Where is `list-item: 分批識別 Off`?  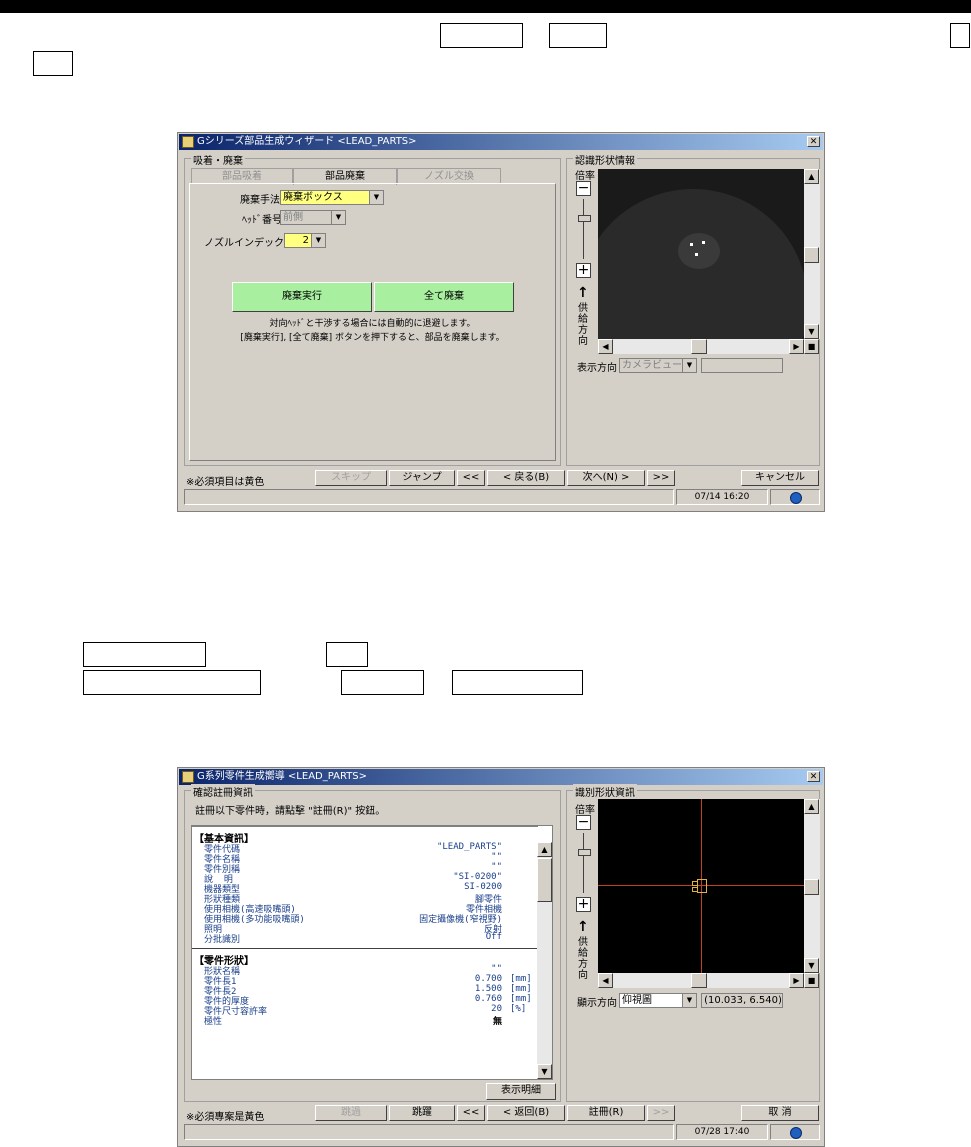 list-item: 分批識別 Off is located at coordinates (353, 938).